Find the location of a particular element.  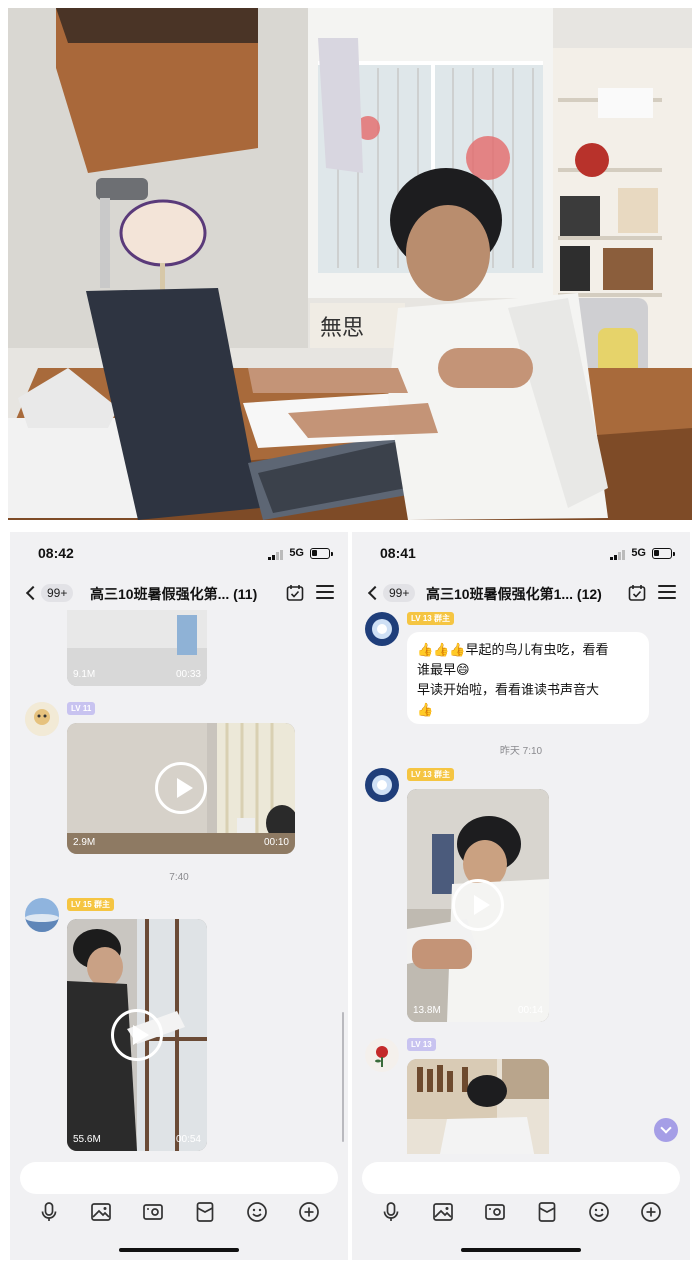

video-size: 9.1M is located at coordinates (84, 674).